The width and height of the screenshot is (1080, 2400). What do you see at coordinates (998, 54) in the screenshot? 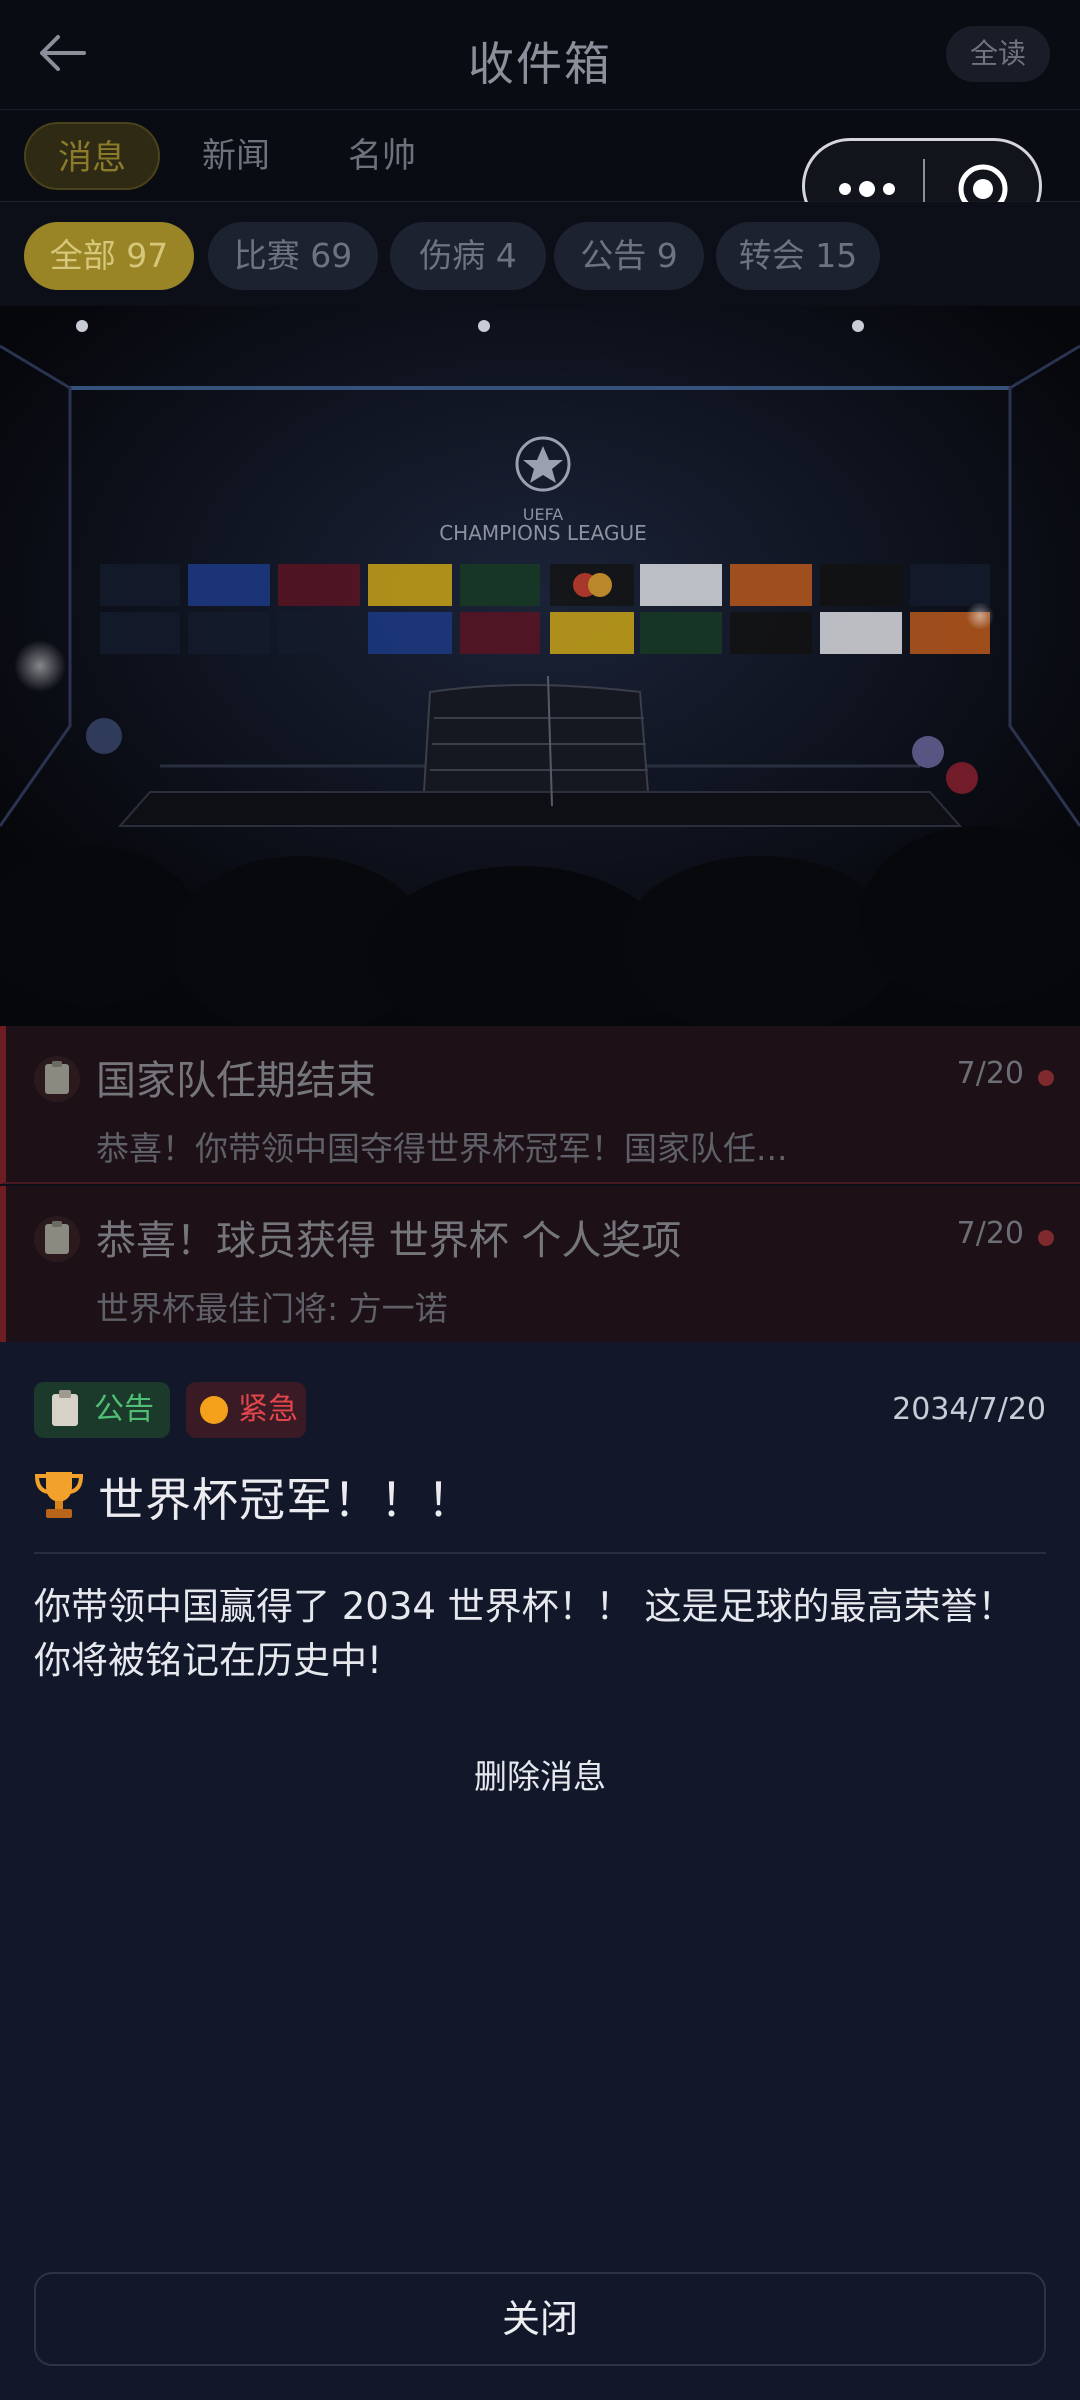
I see `read-all-button: 全读` at bounding box center [998, 54].